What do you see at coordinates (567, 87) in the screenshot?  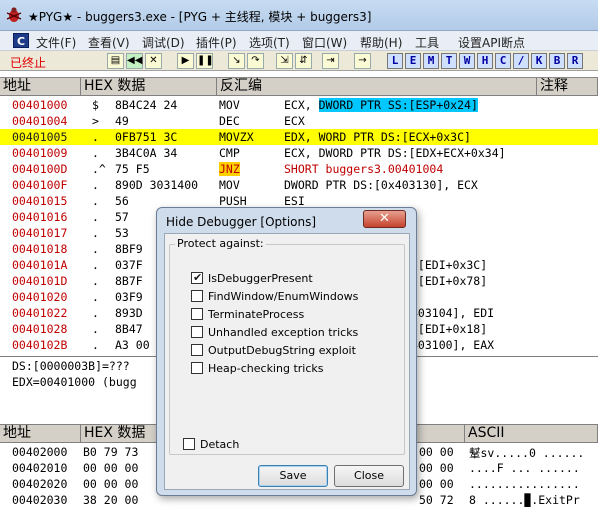 I see `column-header-comment: 注释` at bounding box center [567, 87].